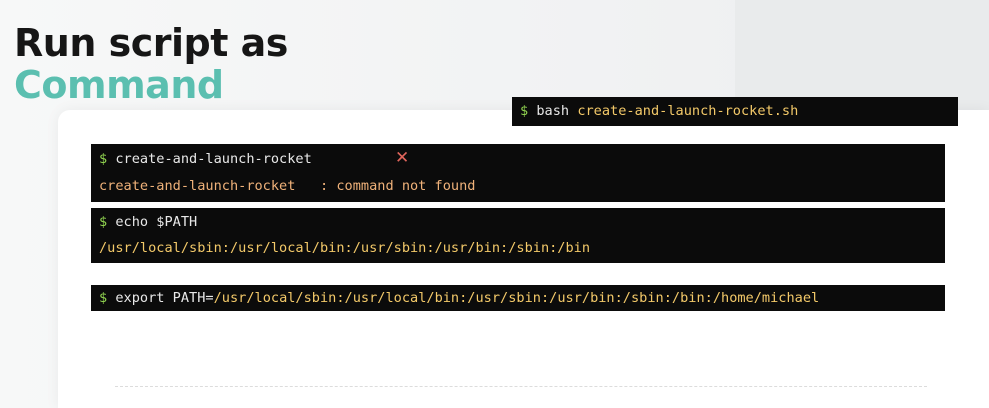 Image resolution: width=989 pixels, height=408 pixels. I want to click on slide-title-line1: Run script as, so click(151, 43).